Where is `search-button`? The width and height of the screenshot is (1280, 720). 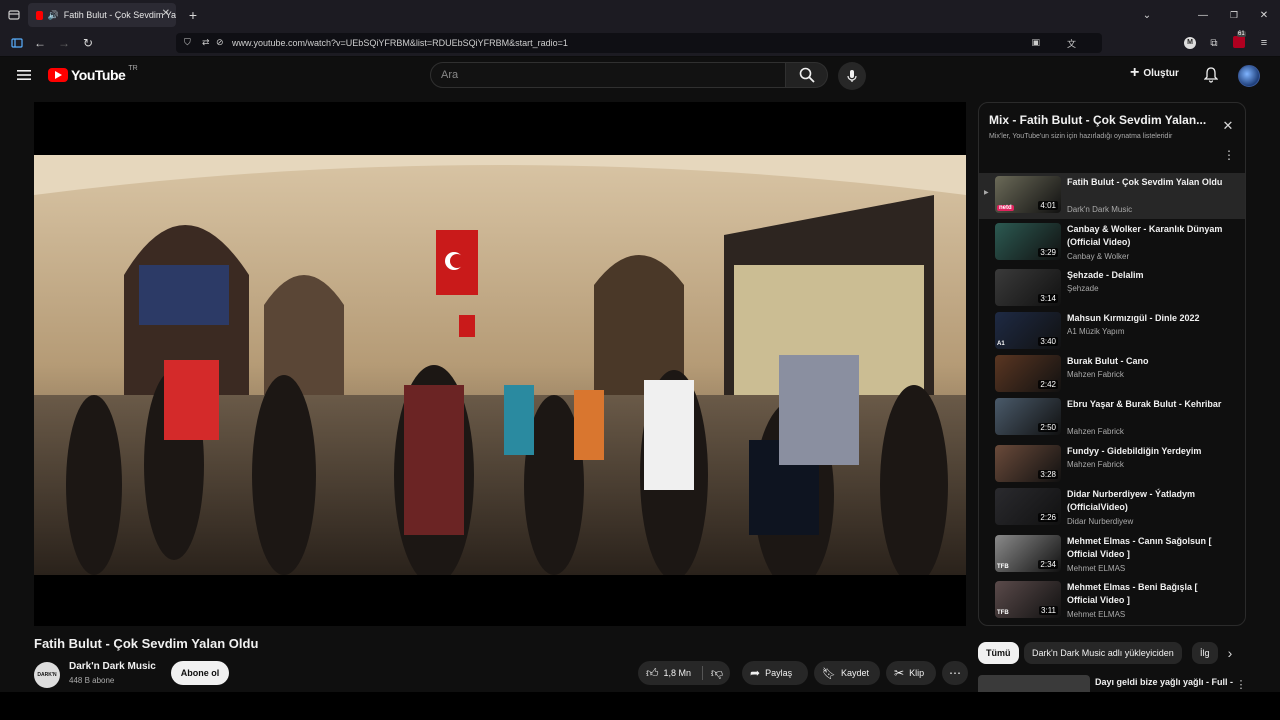 search-button is located at coordinates (807, 75).